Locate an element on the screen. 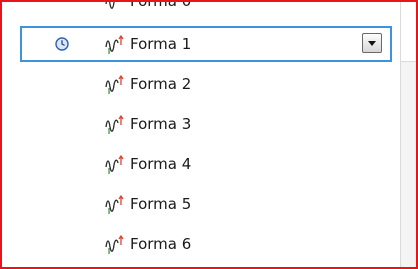 The image size is (418, 269). list-item: Forma 6 is located at coordinates (201, 244).